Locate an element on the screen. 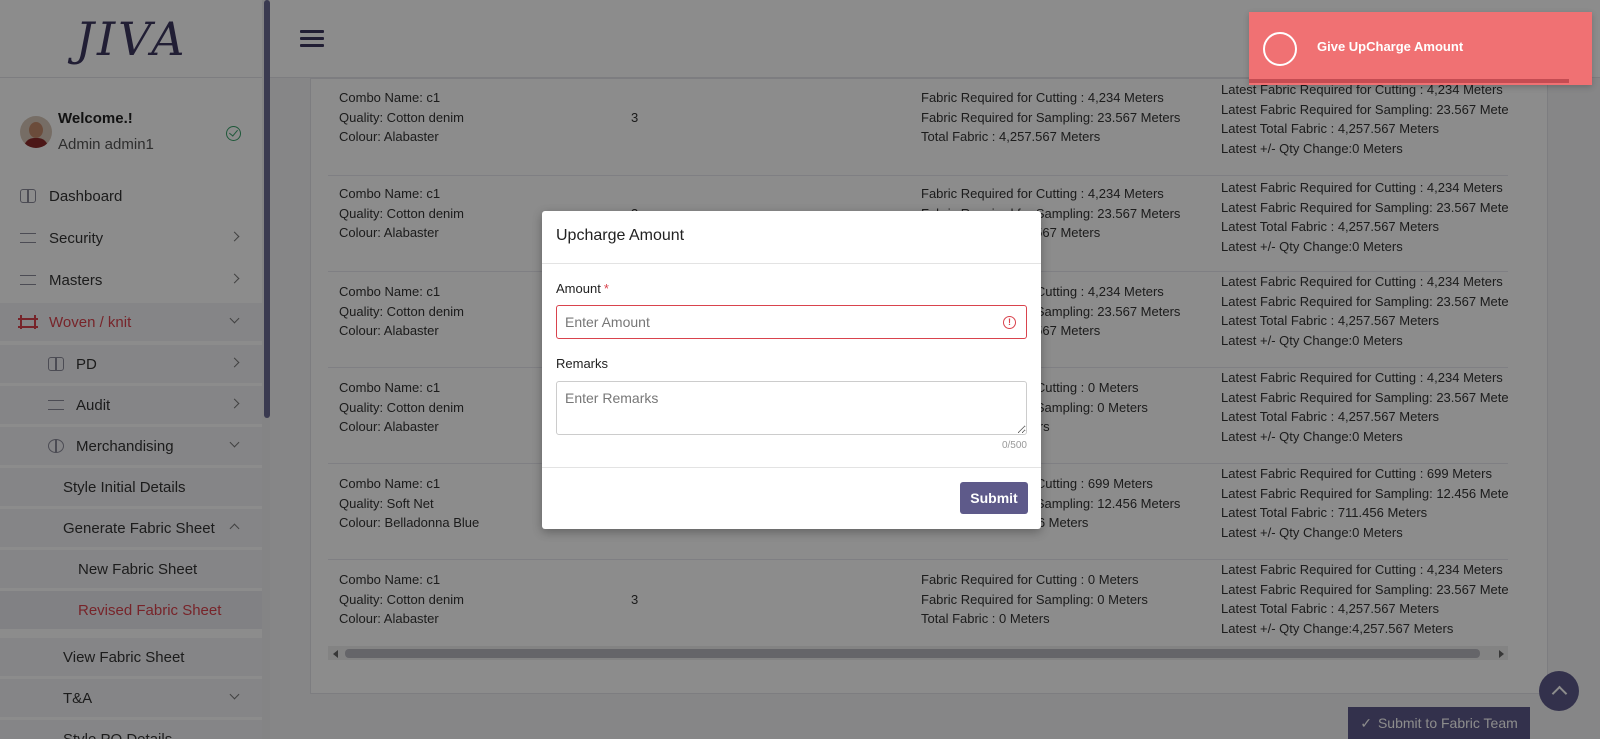  required-marker: * is located at coordinates (606, 288).